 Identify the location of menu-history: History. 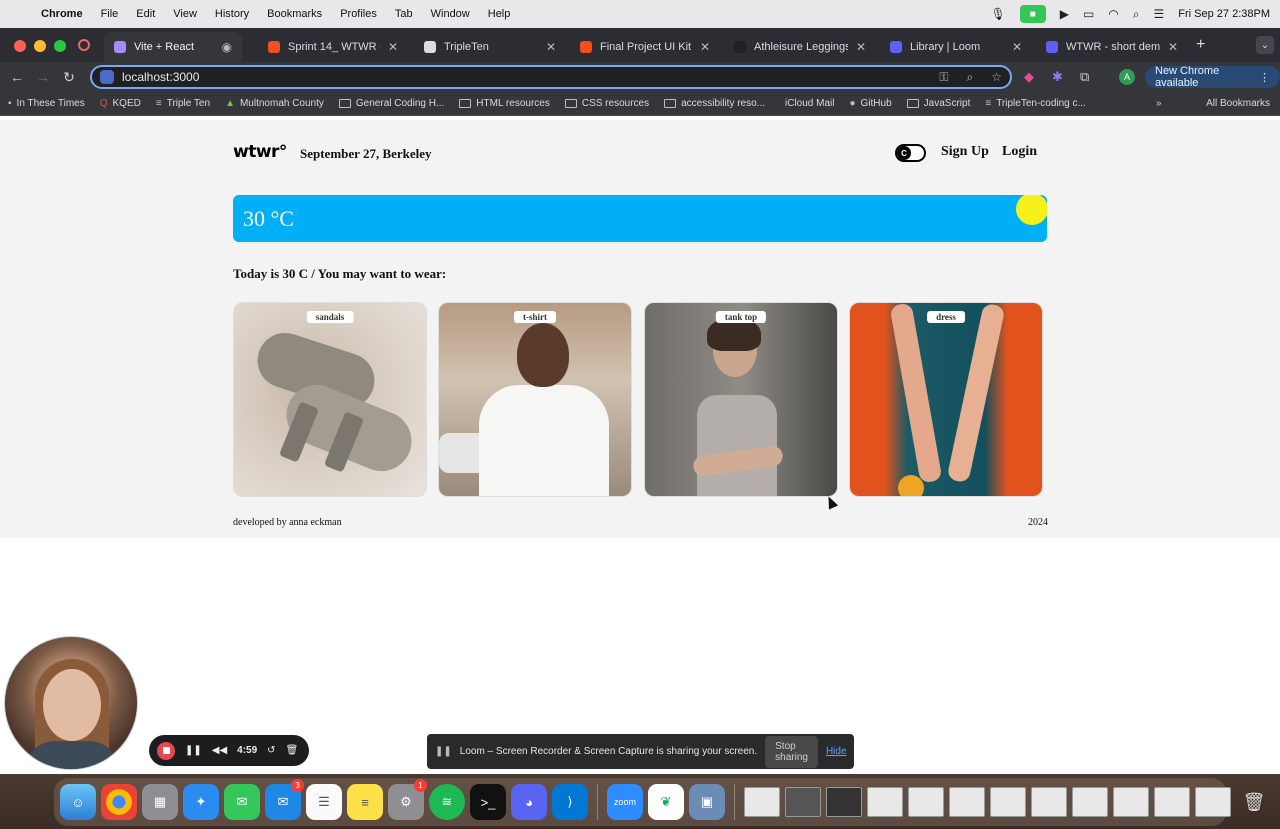
(232, 14).